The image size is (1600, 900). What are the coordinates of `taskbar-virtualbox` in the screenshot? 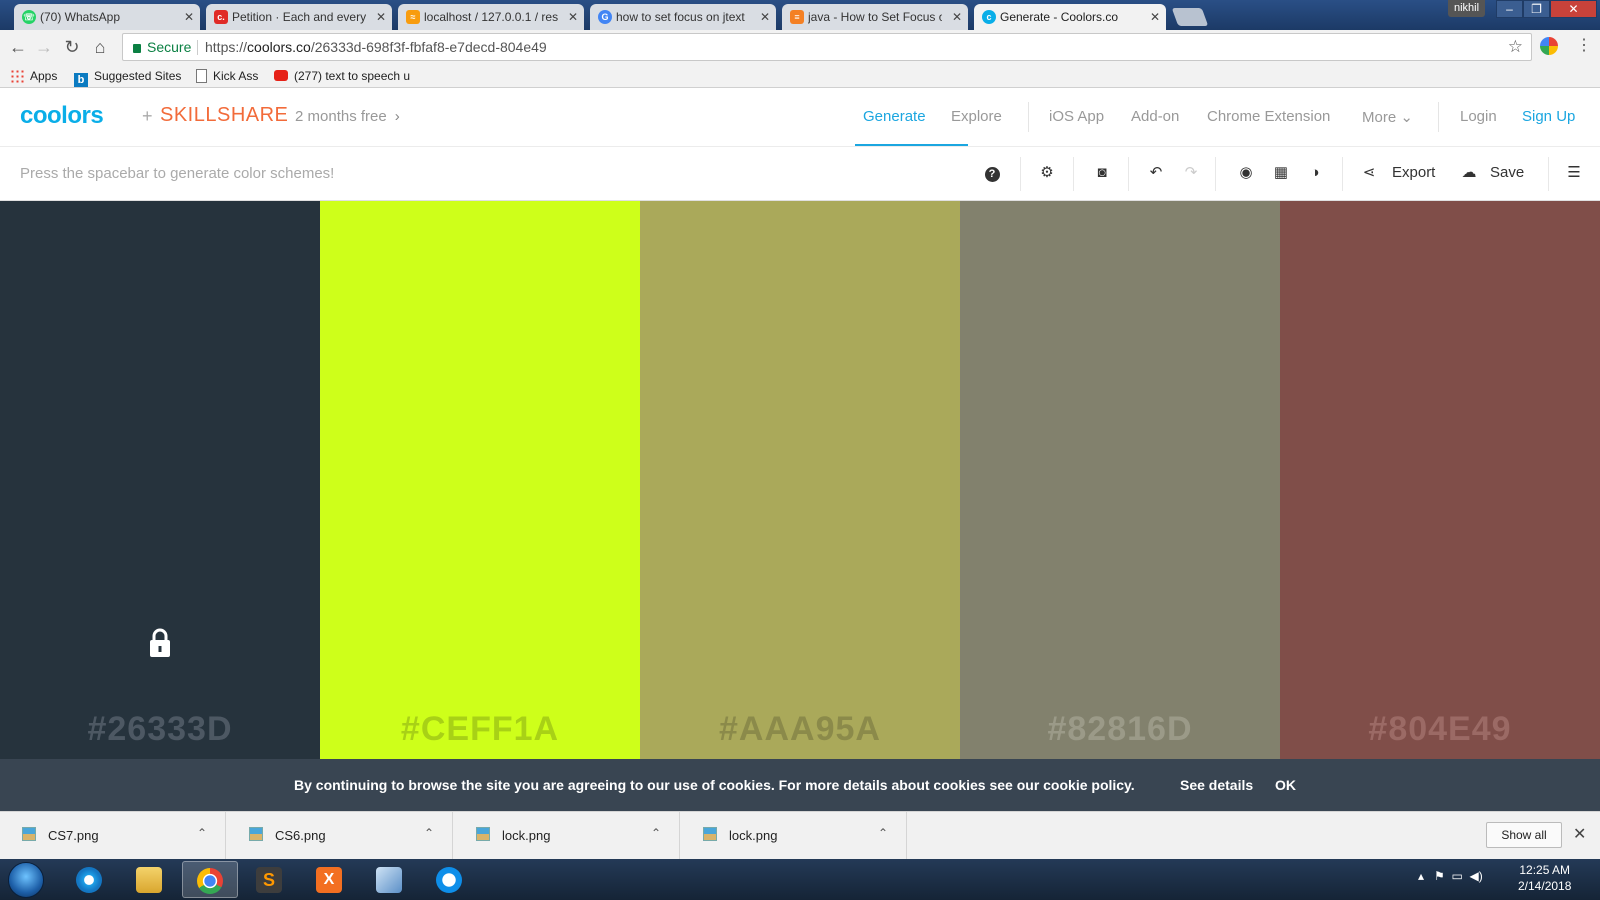 It's located at (390, 879).